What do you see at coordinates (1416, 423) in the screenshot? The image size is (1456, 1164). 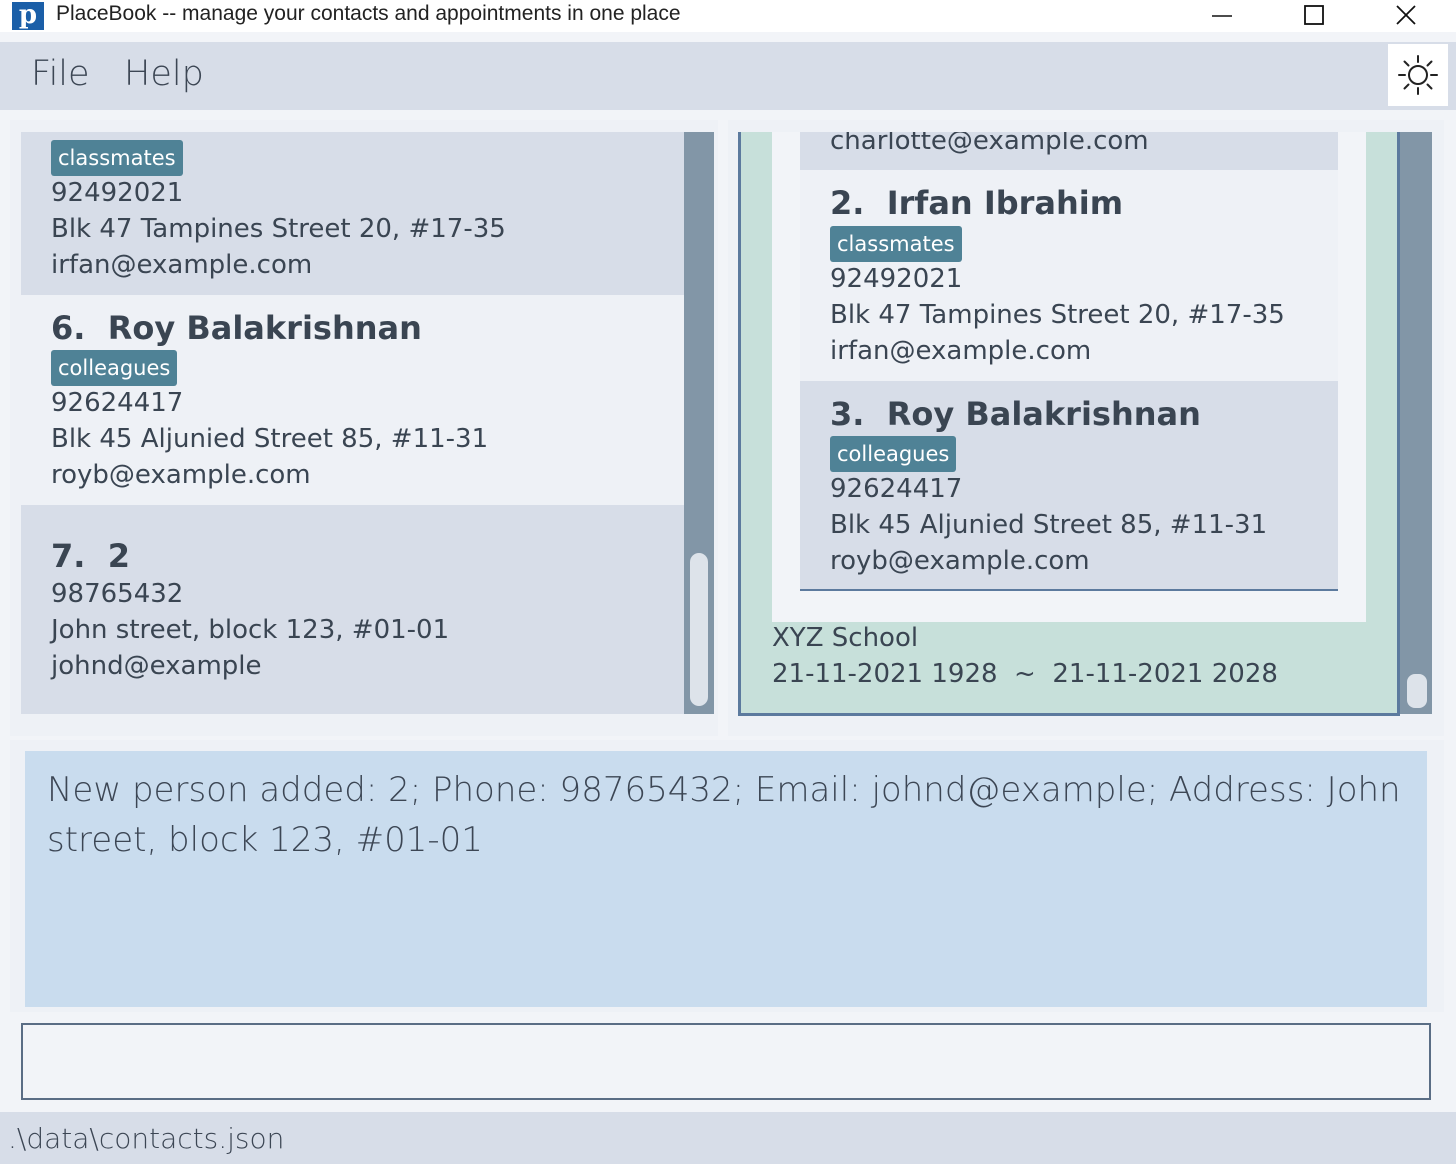 I see `appointment-list-scrollbar` at bounding box center [1416, 423].